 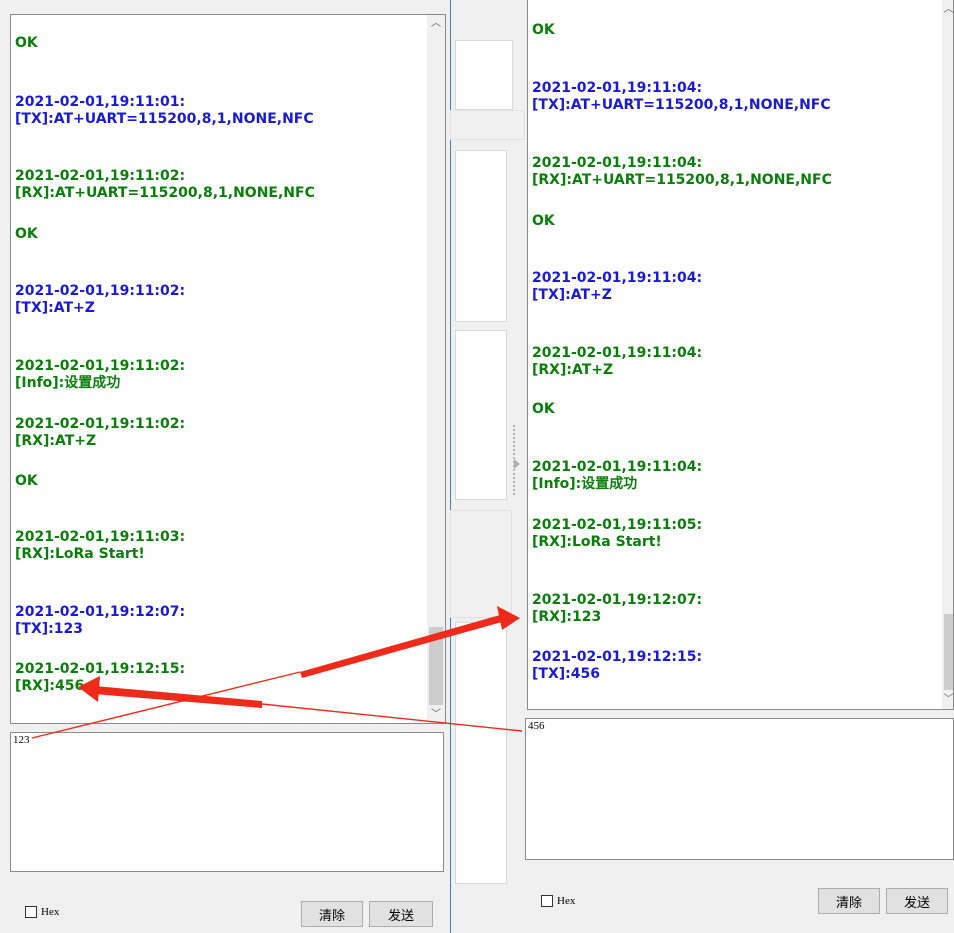 I want to click on left-log-scrollbar: ︿ ﹀, so click(x=436, y=369).